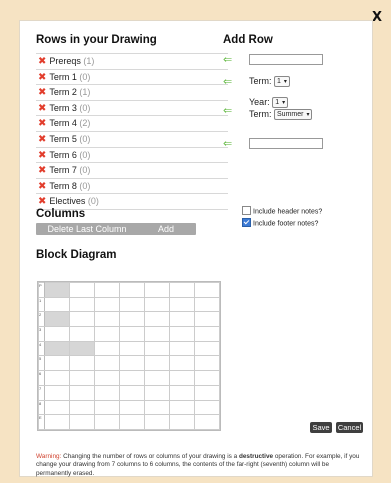  I want to click on delete-last-column-button: Delete Last Column, so click(87, 229).